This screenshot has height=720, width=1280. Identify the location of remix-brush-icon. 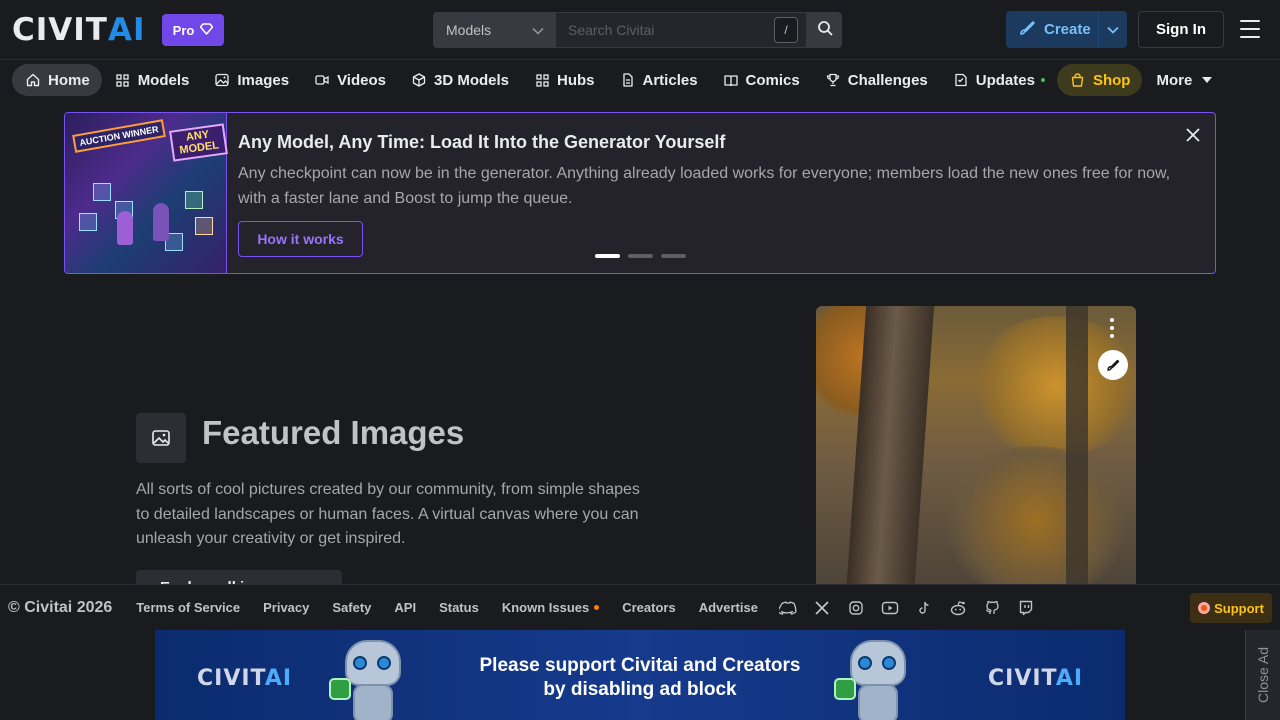
(1113, 365).